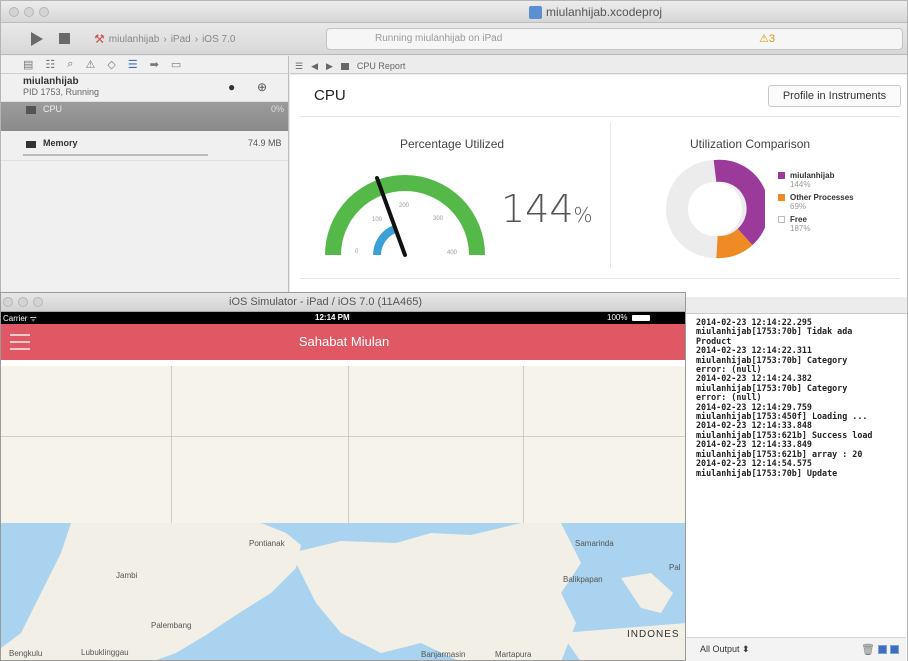 Image resolution: width=908 pixels, height=661 pixels. What do you see at coordinates (154, 65) in the screenshot?
I see `breakpoint-navigator-icon: ➡` at bounding box center [154, 65].